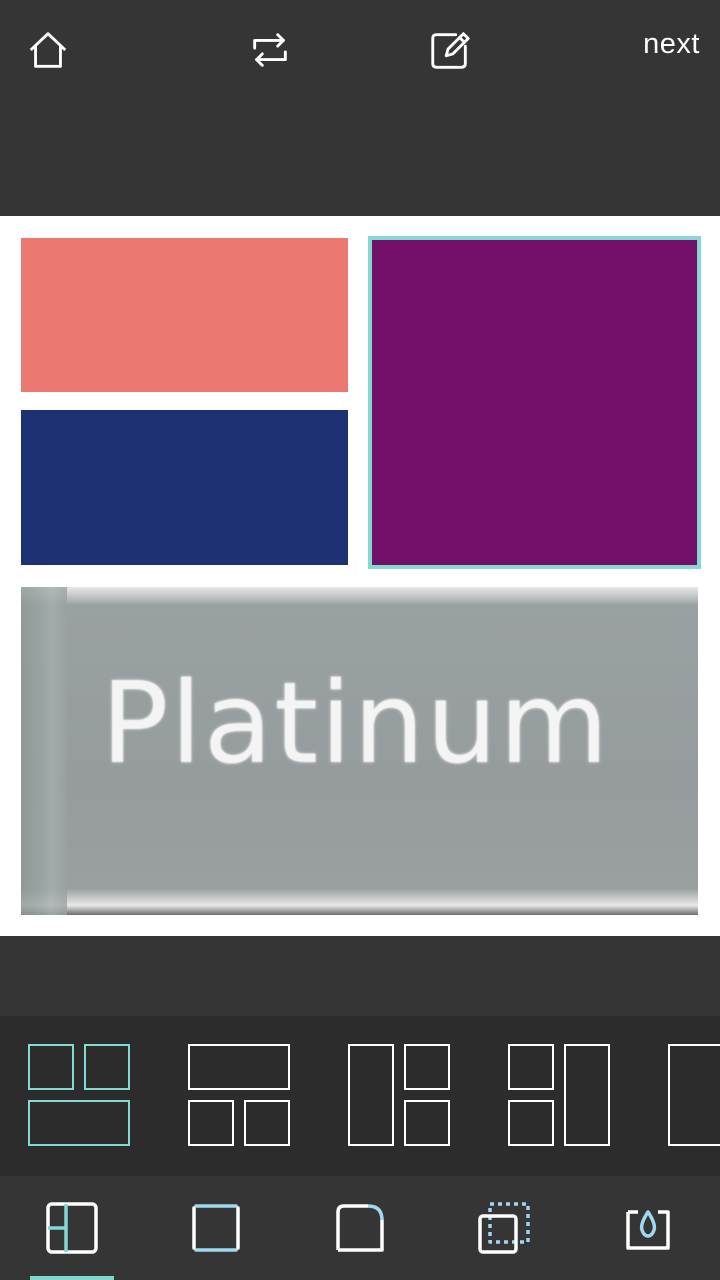  Describe the element at coordinates (184, 315) in the screenshot. I see `tile-coral` at that location.